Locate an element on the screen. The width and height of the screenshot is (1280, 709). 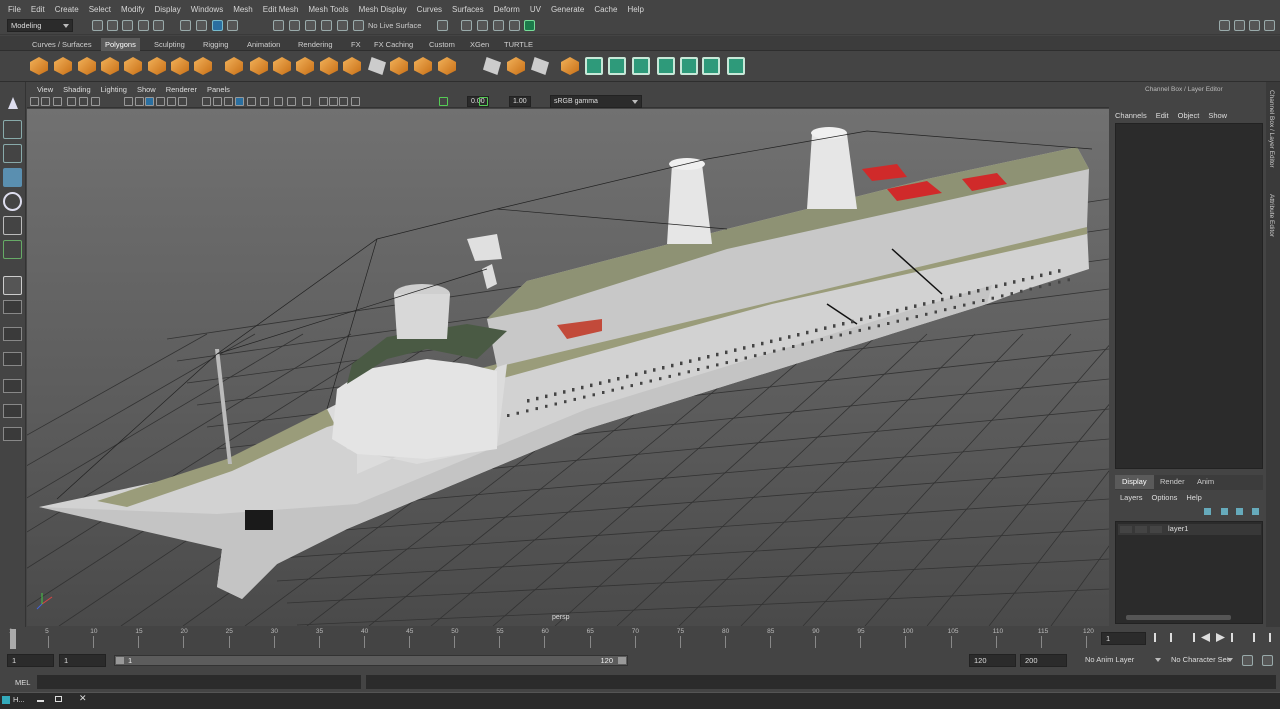
modeling-toolkit-icon is located at coordinates (1224, 25).